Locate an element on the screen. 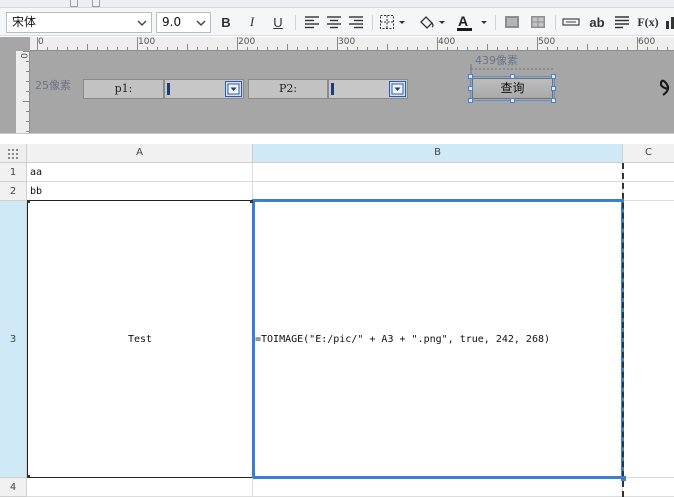 This screenshot has height=497, width=674. split-icon is located at coordinates (538, 22).